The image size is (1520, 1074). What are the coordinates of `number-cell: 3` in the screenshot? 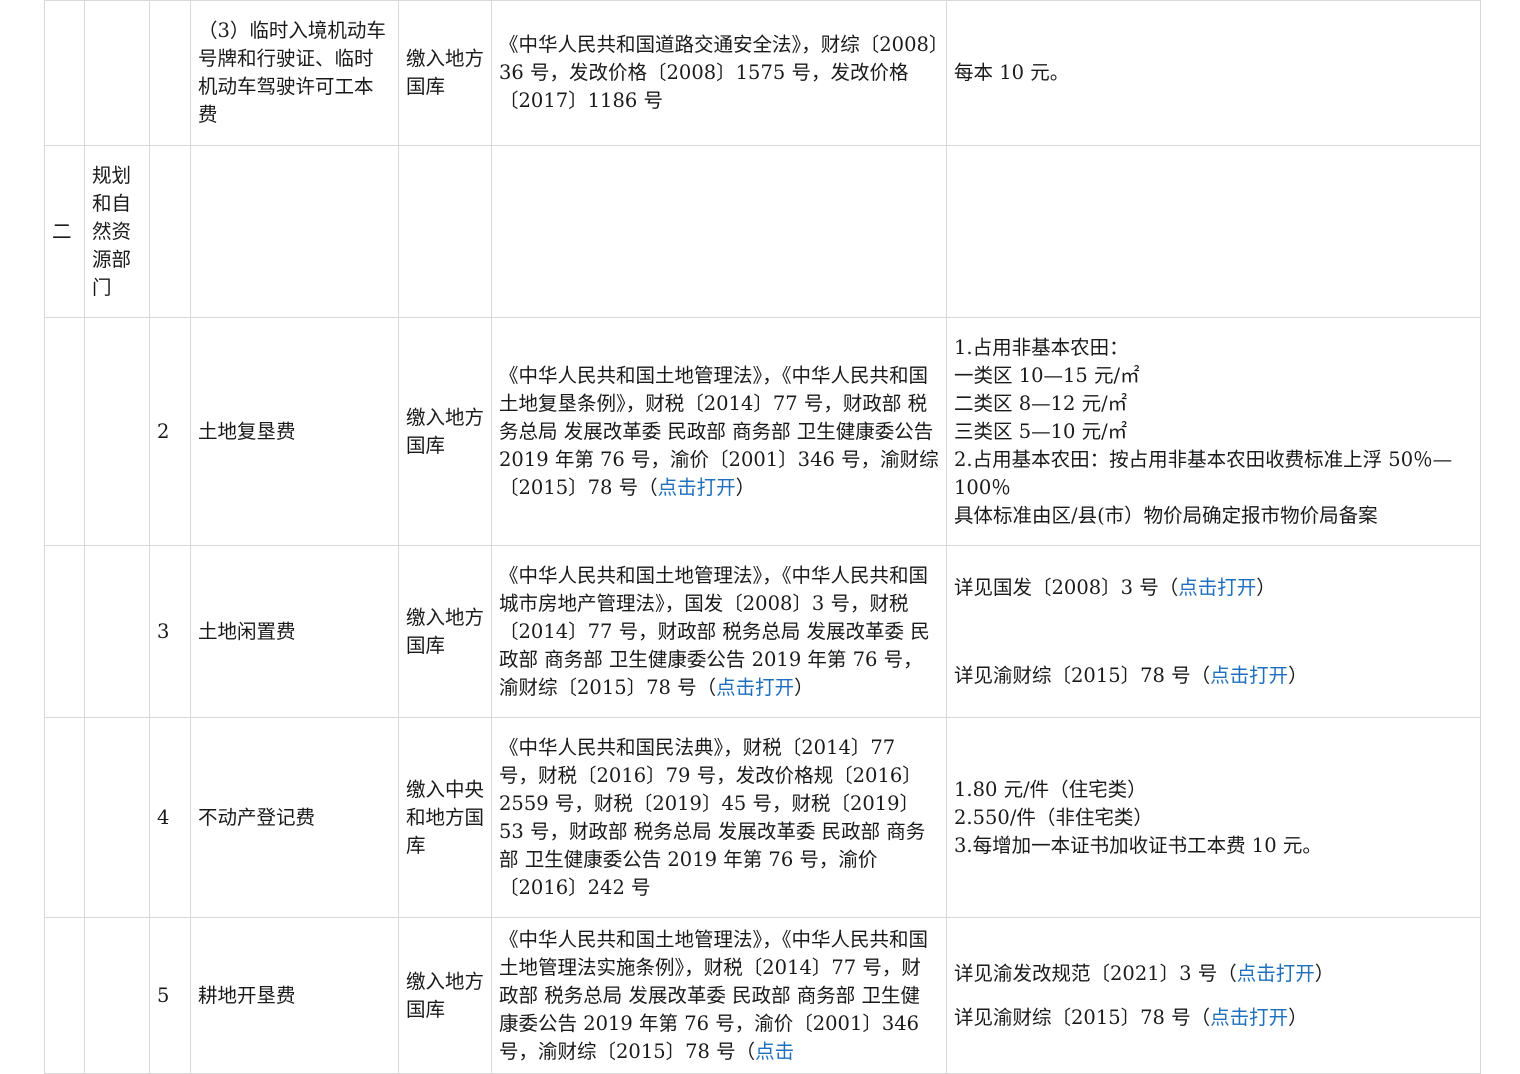 It's located at (170, 631).